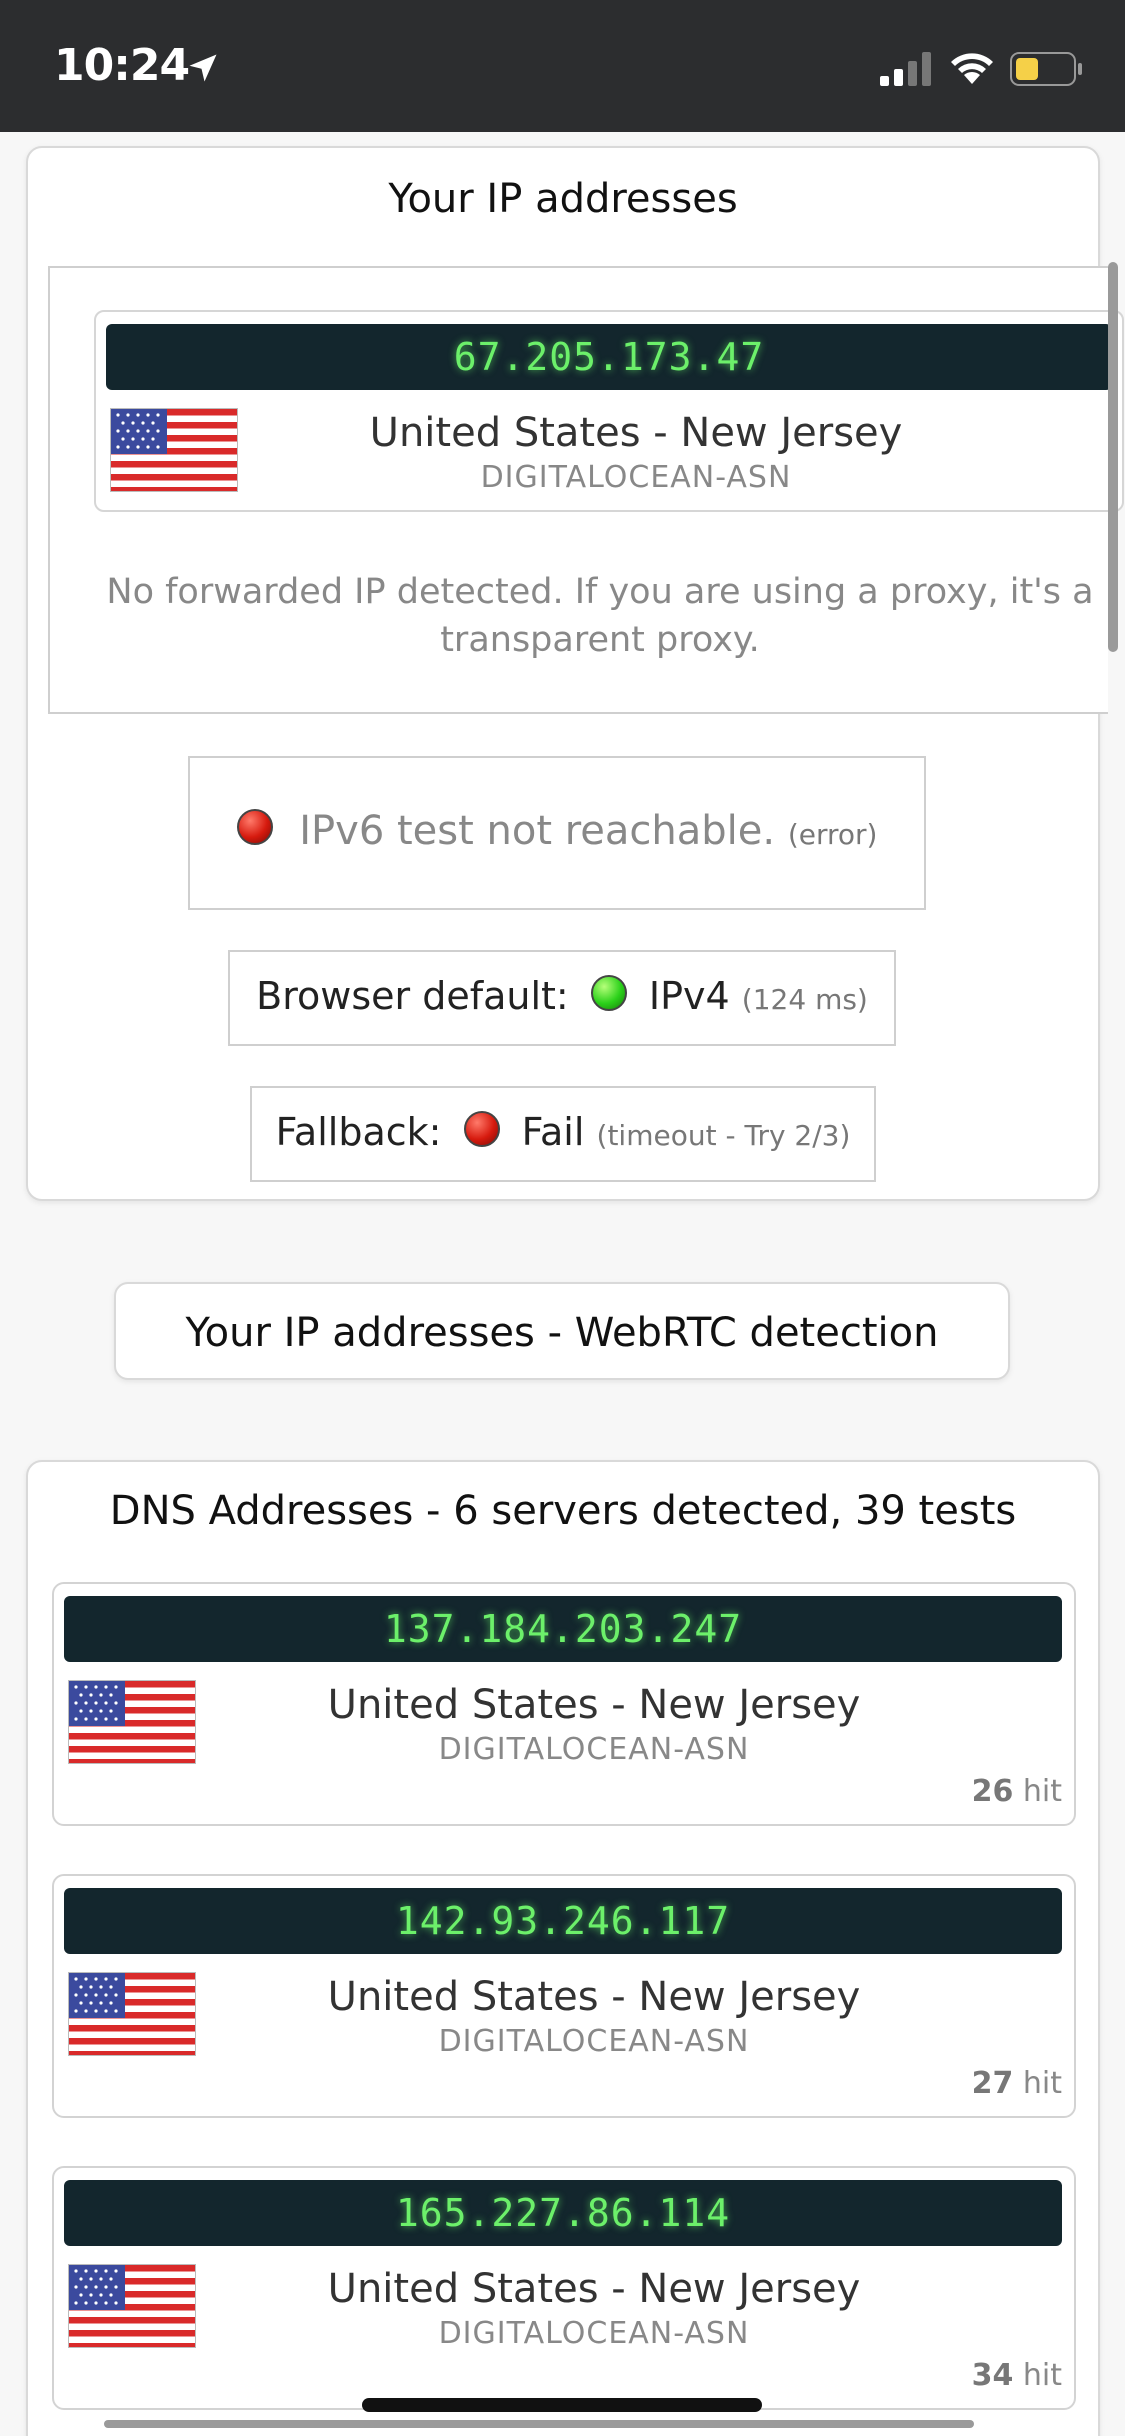 This screenshot has width=1125, height=2436. What do you see at coordinates (636, 433) in the screenshot?
I see `ip-location: United States - New Jersey` at bounding box center [636, 433].